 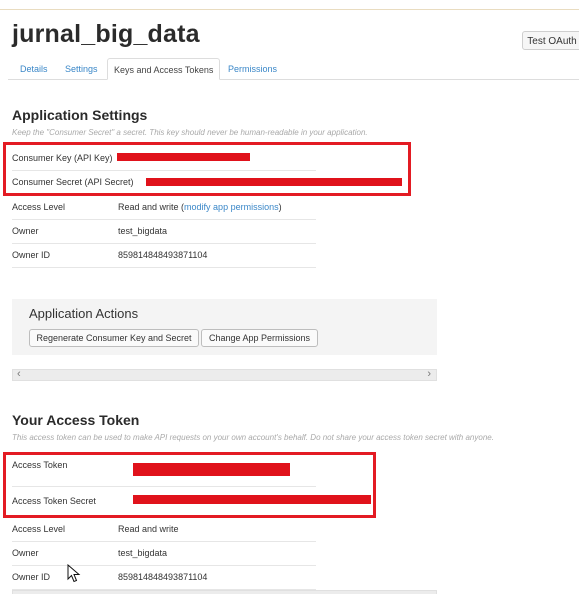 What do you see at coordinates (76, 420) in the screenshot?
I see `access-token-title: Your Access Token` at bounding box center [76, 420].